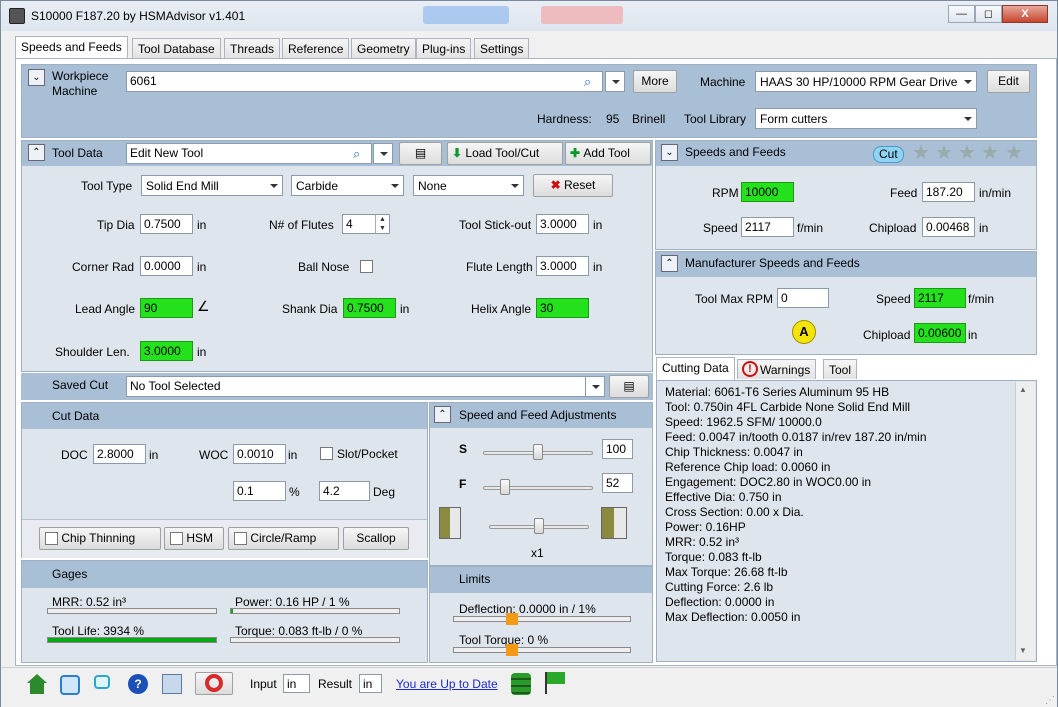 This screenshot has width=1058, height=707. What do you see at coordinates (655, 81) in the screenshot?
I see `more-button: More` at bounding box center [655, 81].